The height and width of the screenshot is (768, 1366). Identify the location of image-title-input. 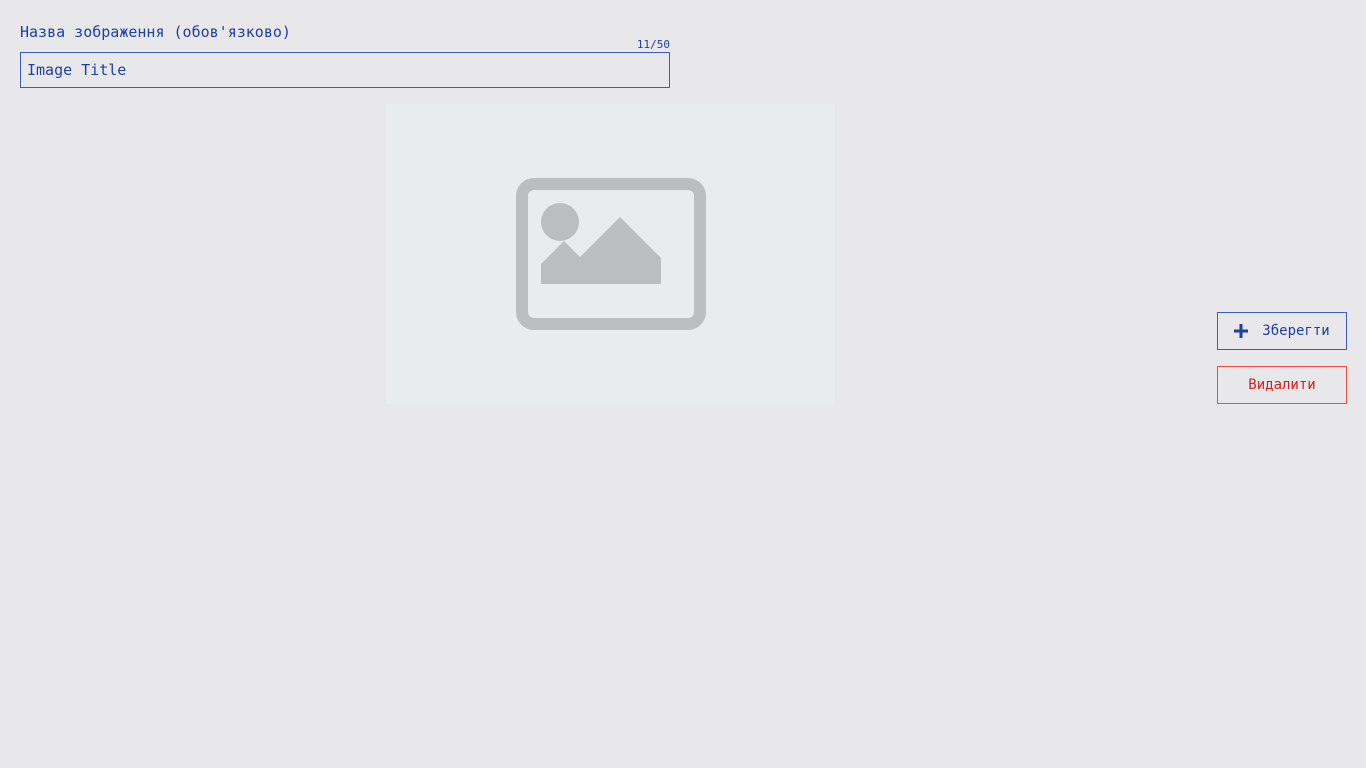
(345, 70).